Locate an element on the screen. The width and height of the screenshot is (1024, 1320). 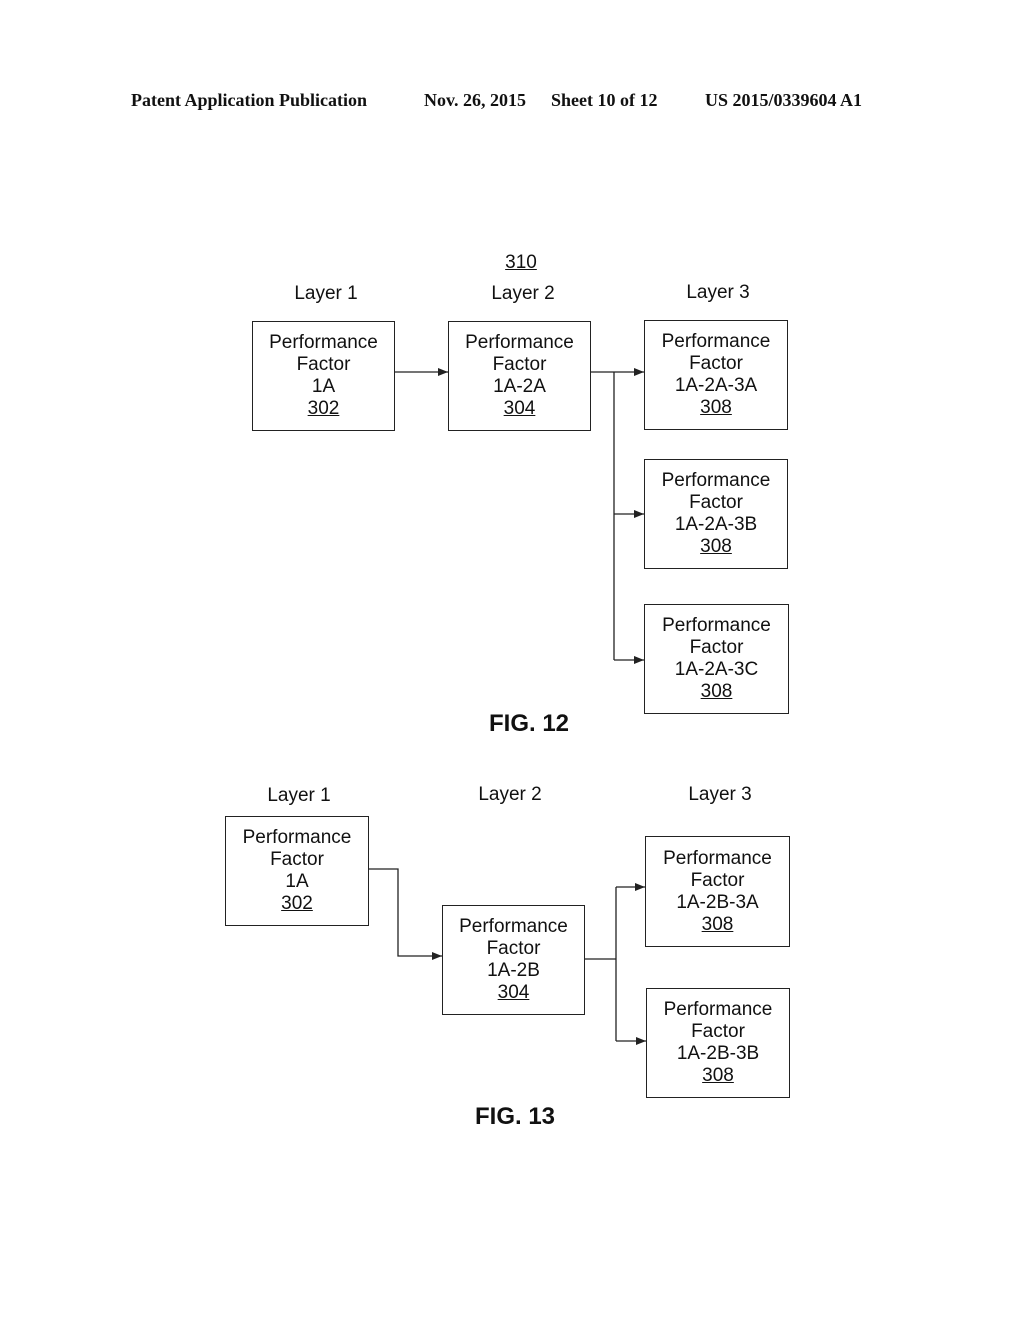
fig13-box-1a-2b-3b: Performance Factor 1A-2B-3B 308 is located at coordinates (718, 1043).